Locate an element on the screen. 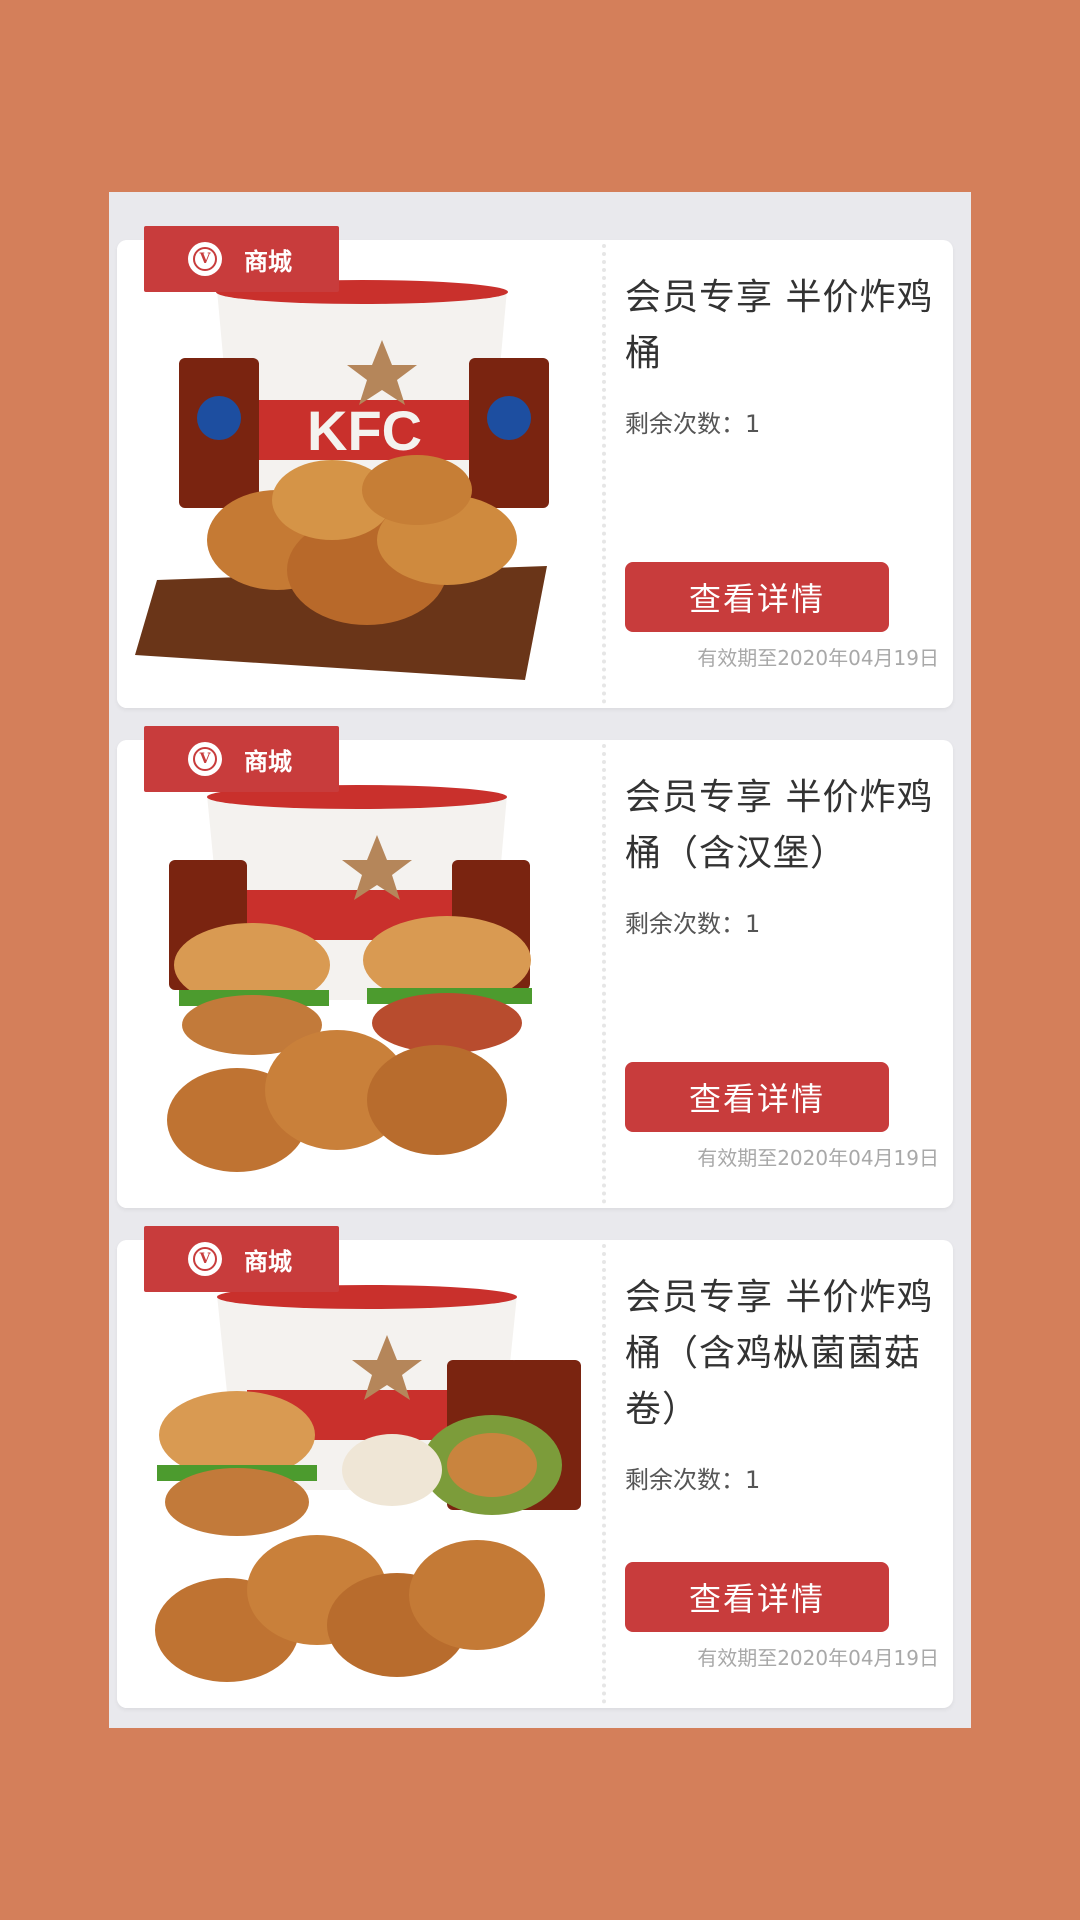 The width and height of the screenshot is (1080, 1920). coupon-image-bucket-wrap is located at coordinates (356, 1474).